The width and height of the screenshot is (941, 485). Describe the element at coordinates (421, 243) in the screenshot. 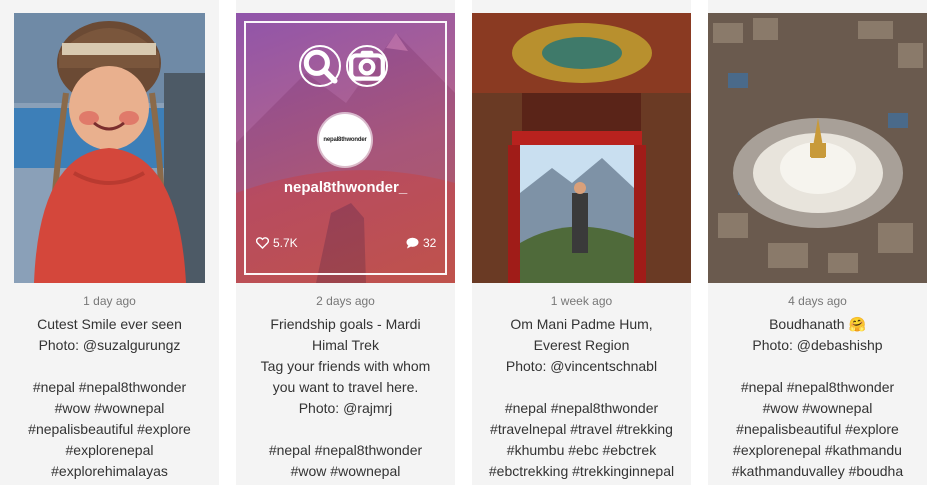

I see `comments-count: 32` at that location.